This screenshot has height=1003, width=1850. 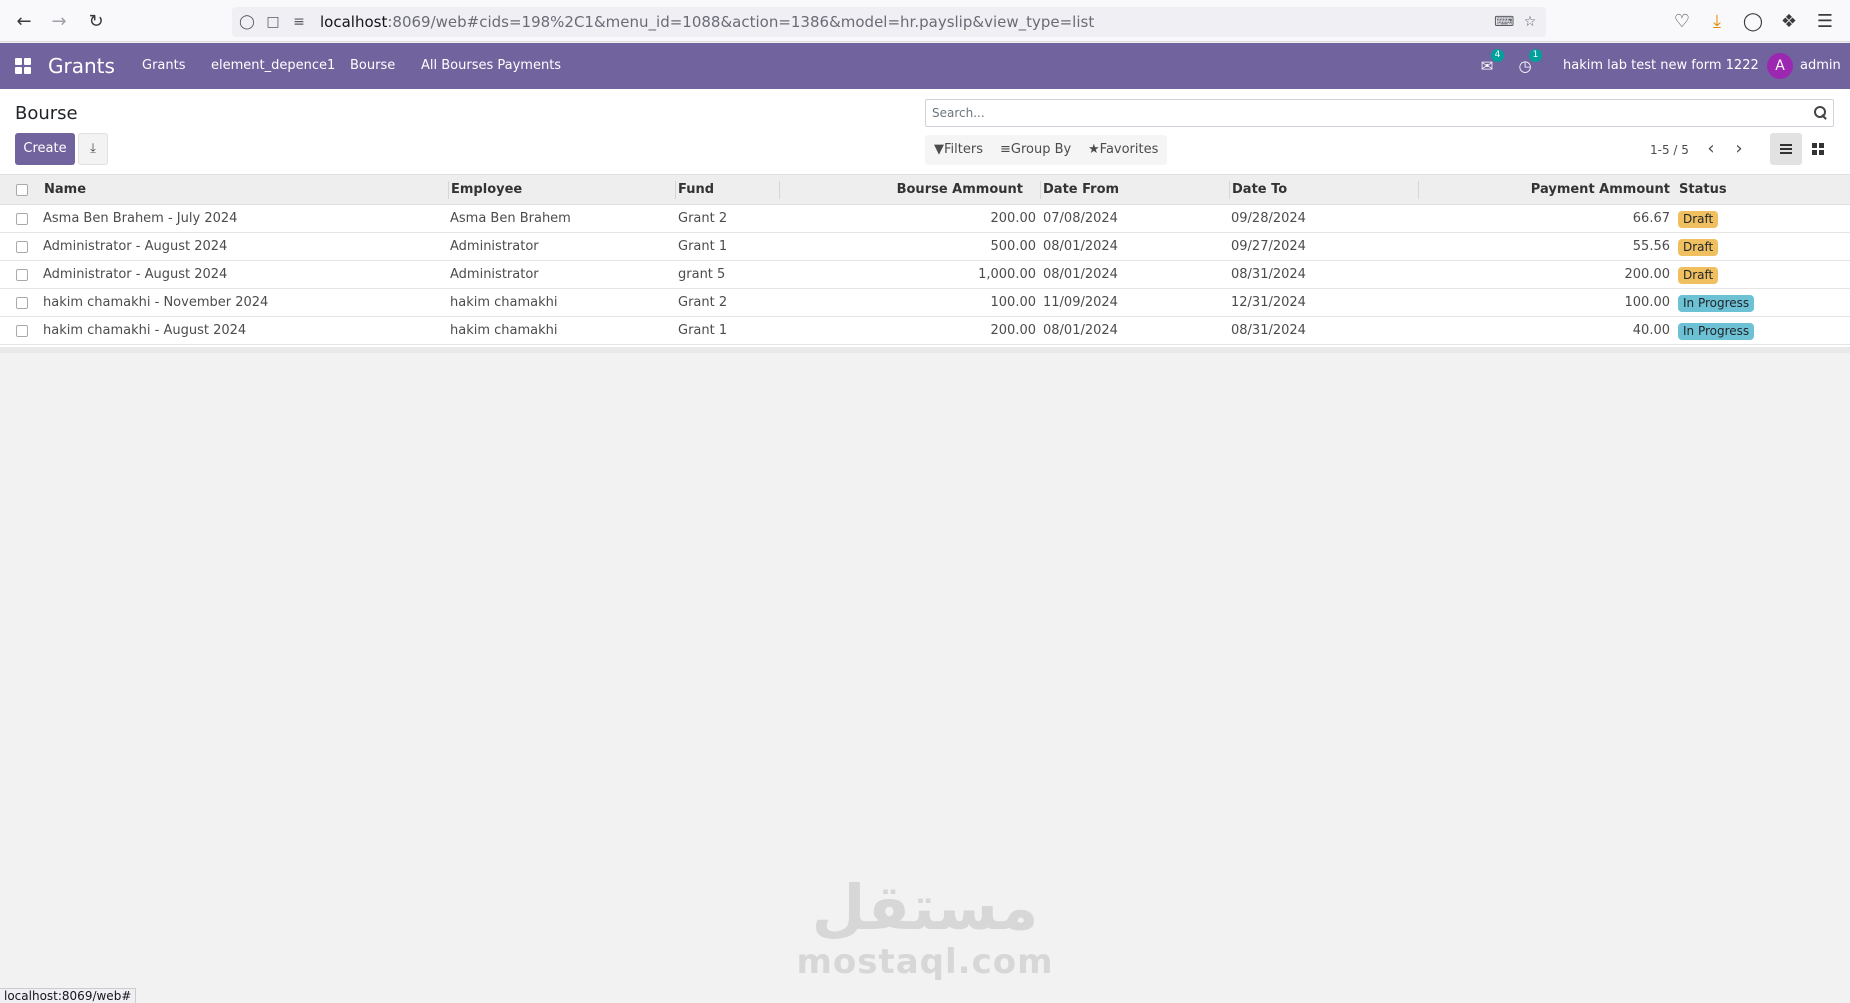 What do you see at coordinates (23, 66) in the screenshot?
I see `apps-grid-icon` at bounding box center [23, 66].